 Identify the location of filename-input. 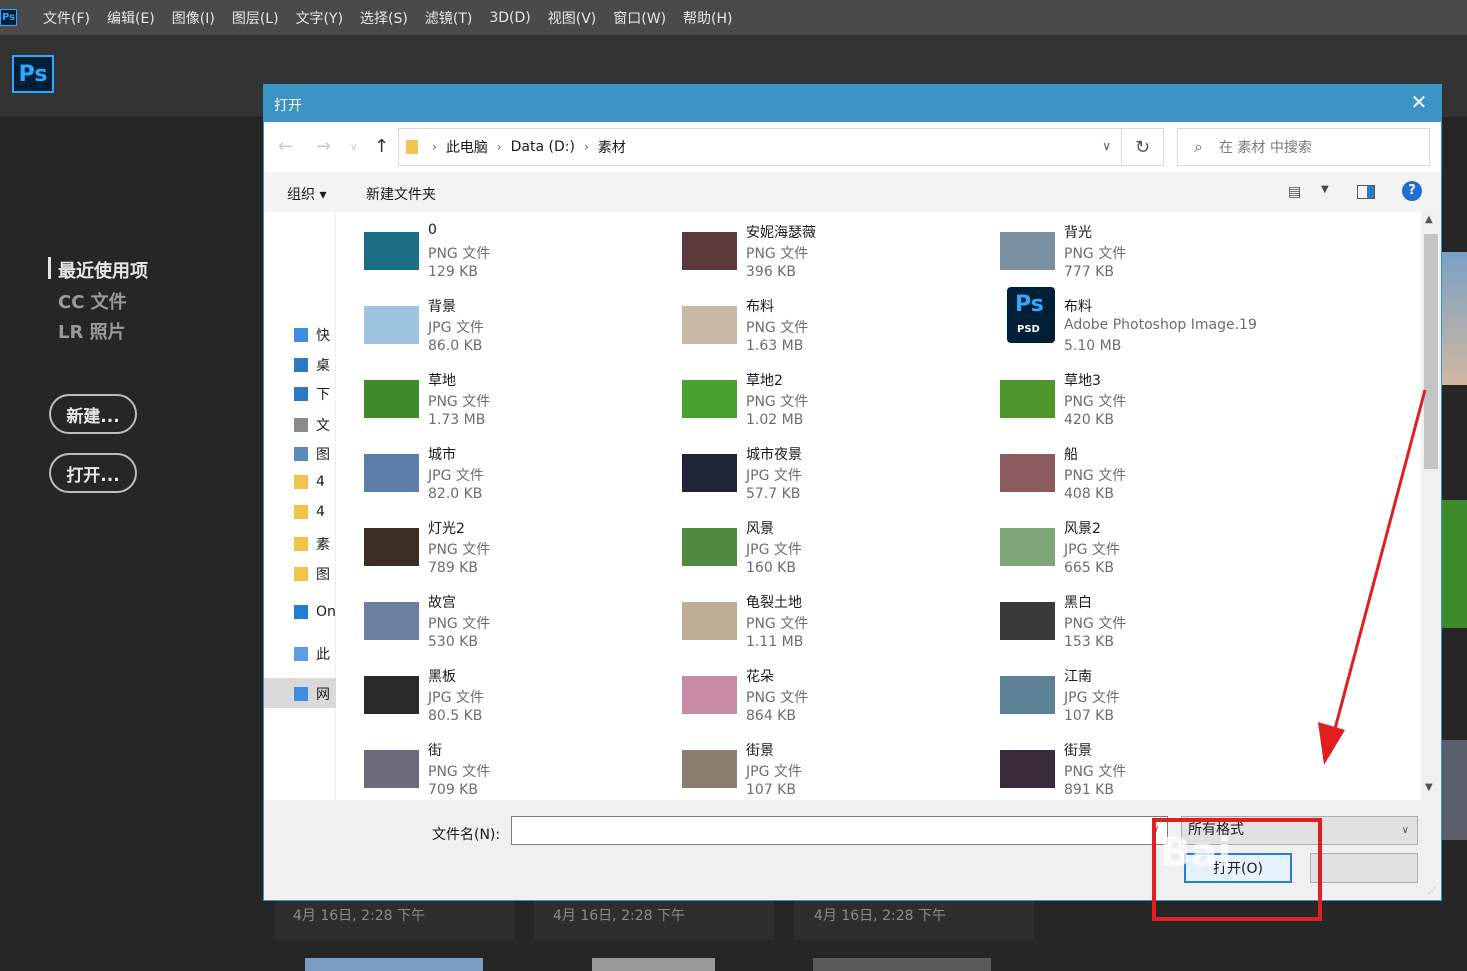
(839, 830).